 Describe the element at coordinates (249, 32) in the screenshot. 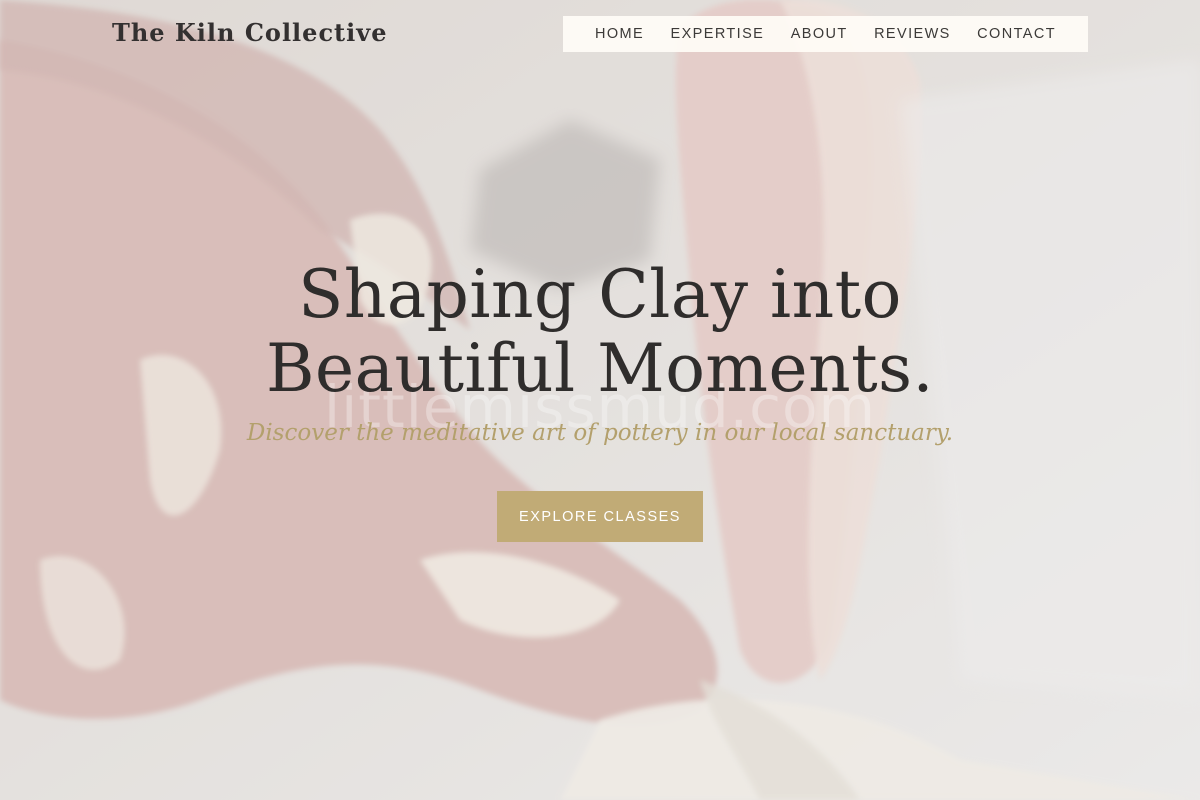

I see `brand-logo-text: The Kiln Collective` at that location.